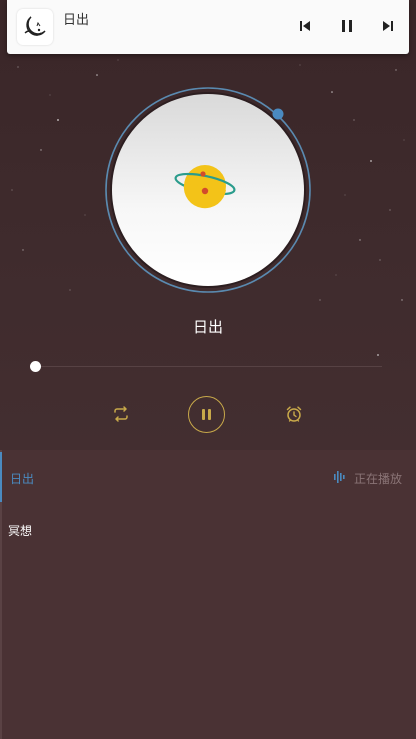 This screenshot has height=739, width=416. I want to click on playlist-item: 冥想, so click(208, 529).